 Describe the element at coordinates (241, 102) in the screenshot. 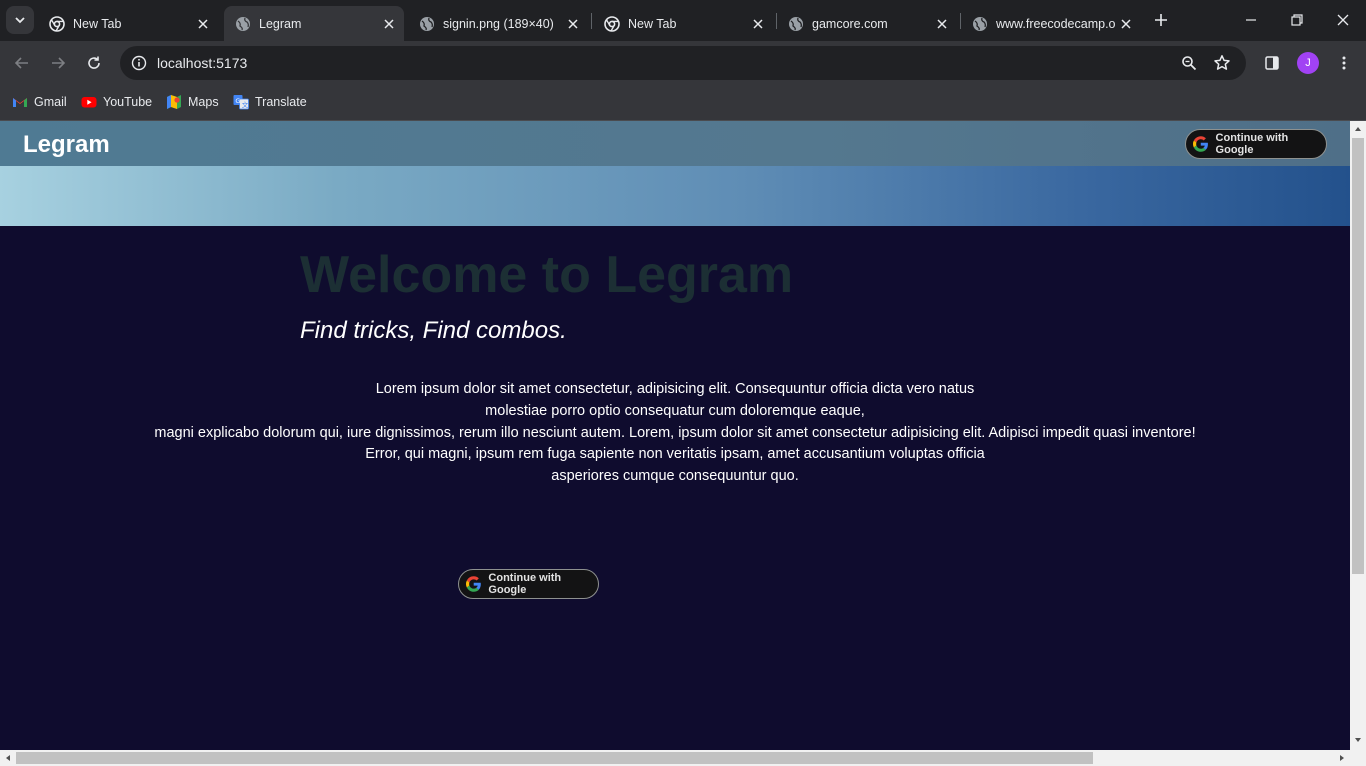

I see `translate-icon: G文` at that location.